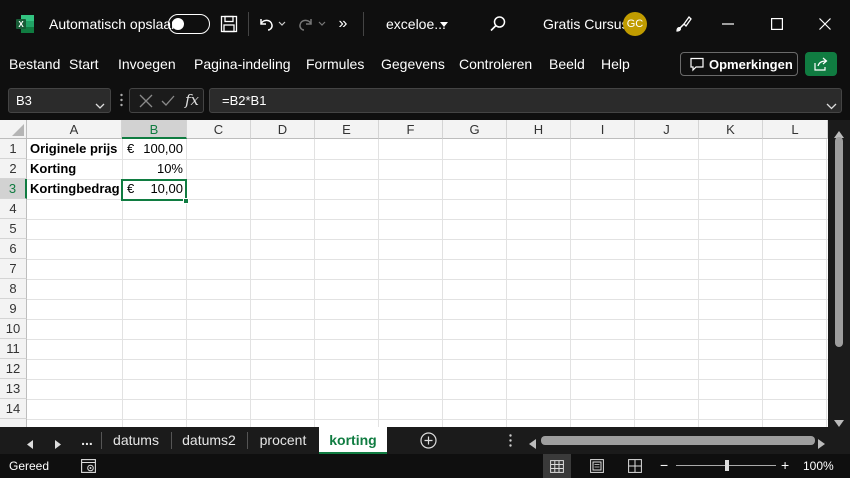 This screenshot has width=850, height=478. Describe the element at coordinates (353, 440) in the screenshot. I see `tab-korting: korting` at that location.